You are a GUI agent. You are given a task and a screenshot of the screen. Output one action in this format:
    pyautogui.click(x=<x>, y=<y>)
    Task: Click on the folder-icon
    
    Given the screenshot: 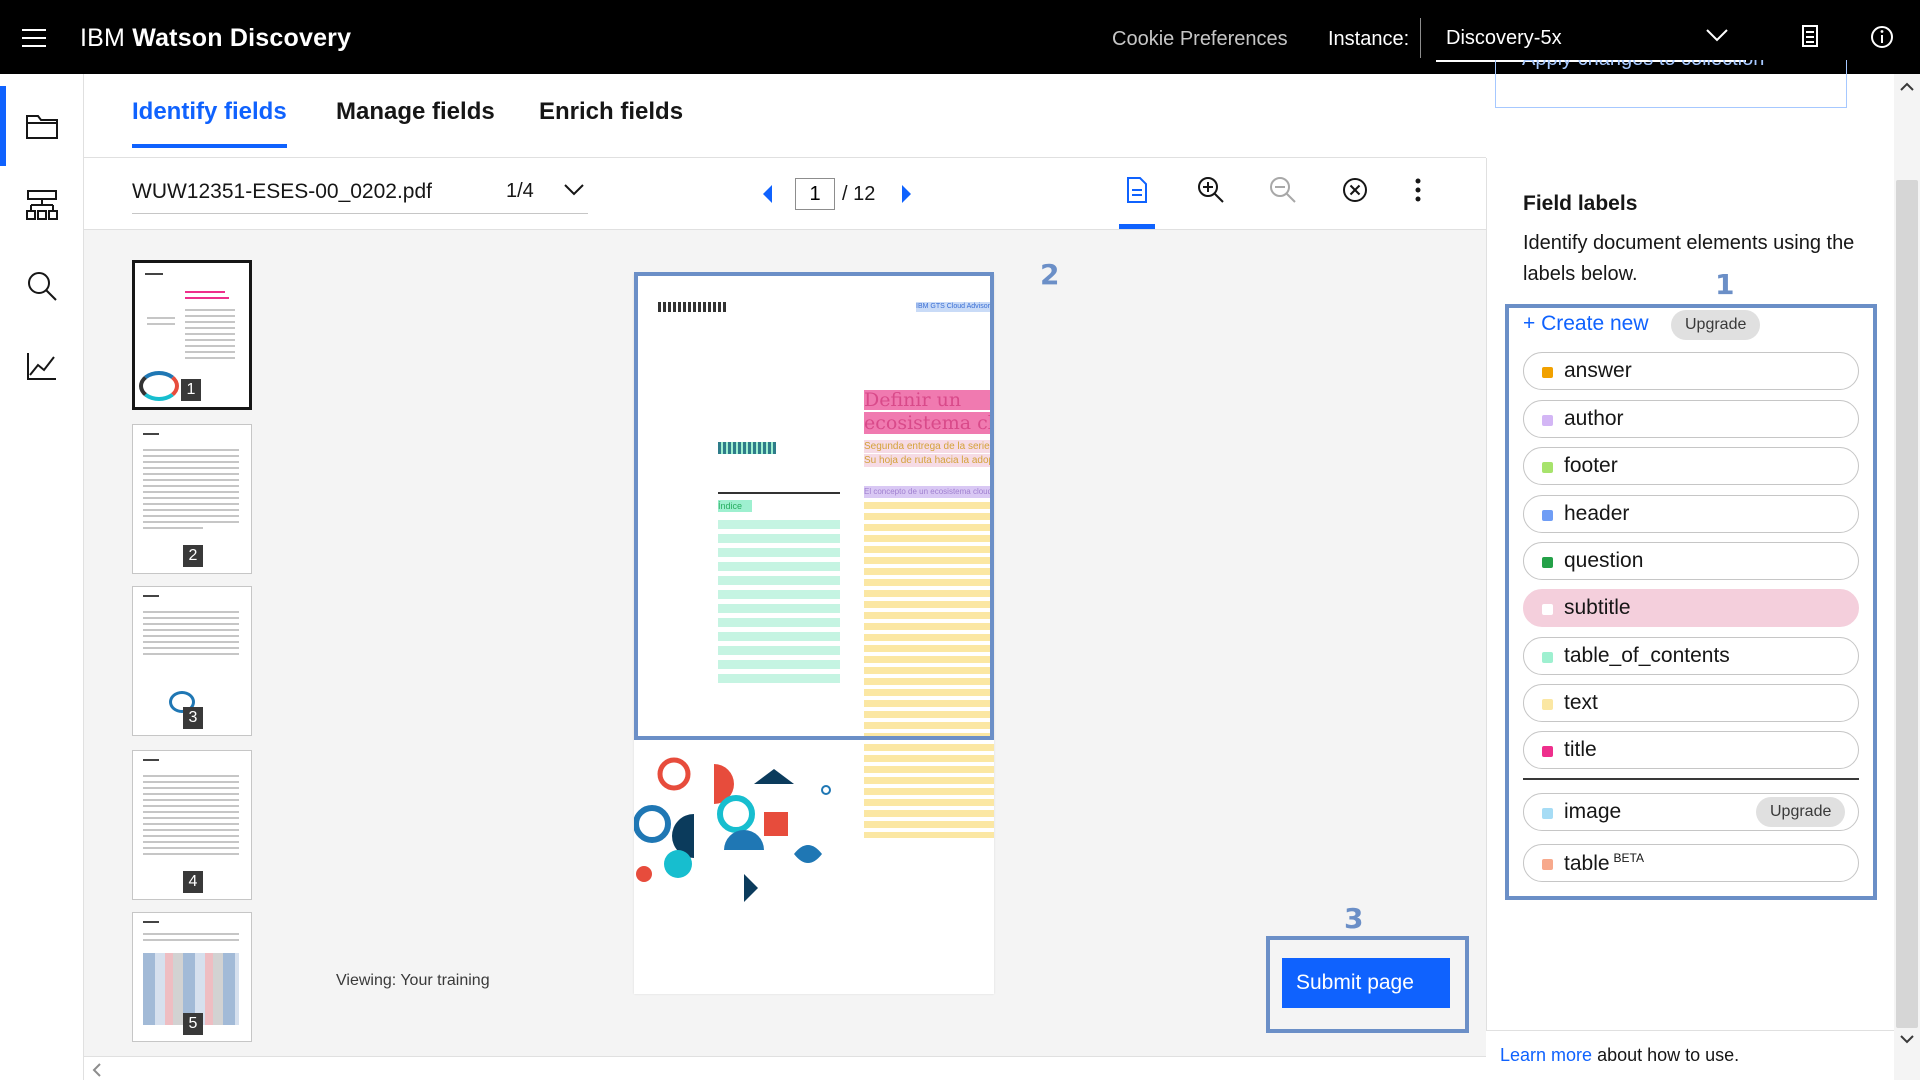 What is the action you would take?
    pyautogui.click(x=42, y=127)
    